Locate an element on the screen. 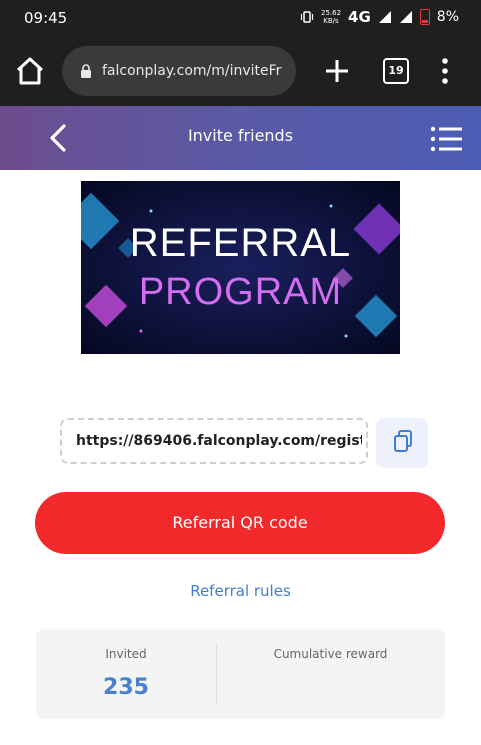 Image resolution: width=481 pixels, height=745 pixels. copy-icon is located at coordinates (403, 441).